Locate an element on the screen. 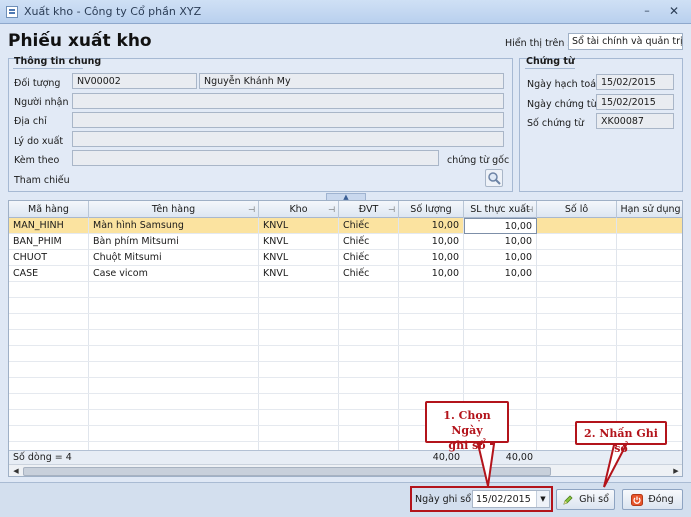 Image resolution: width=691 pixels, height=517 pixels. ngay-chung-tu-input: 15/02/2015 is located at coordinates (635, 102).